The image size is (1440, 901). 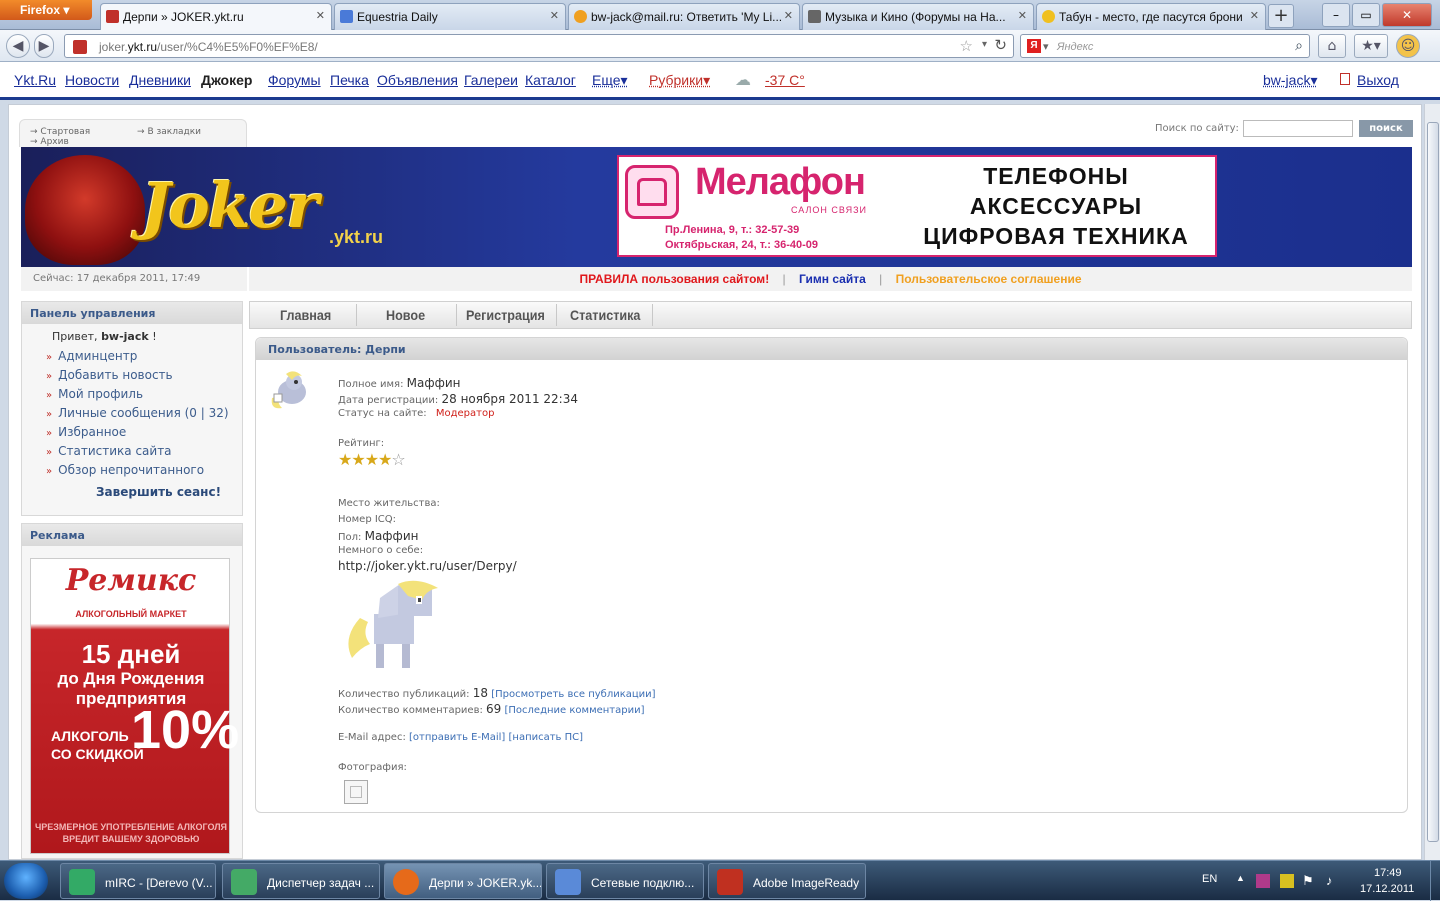 What do you see at coordinates (1287, 881) in the screenshot?
I see `tray-app2-icon` at bounding box center [1287, 881].